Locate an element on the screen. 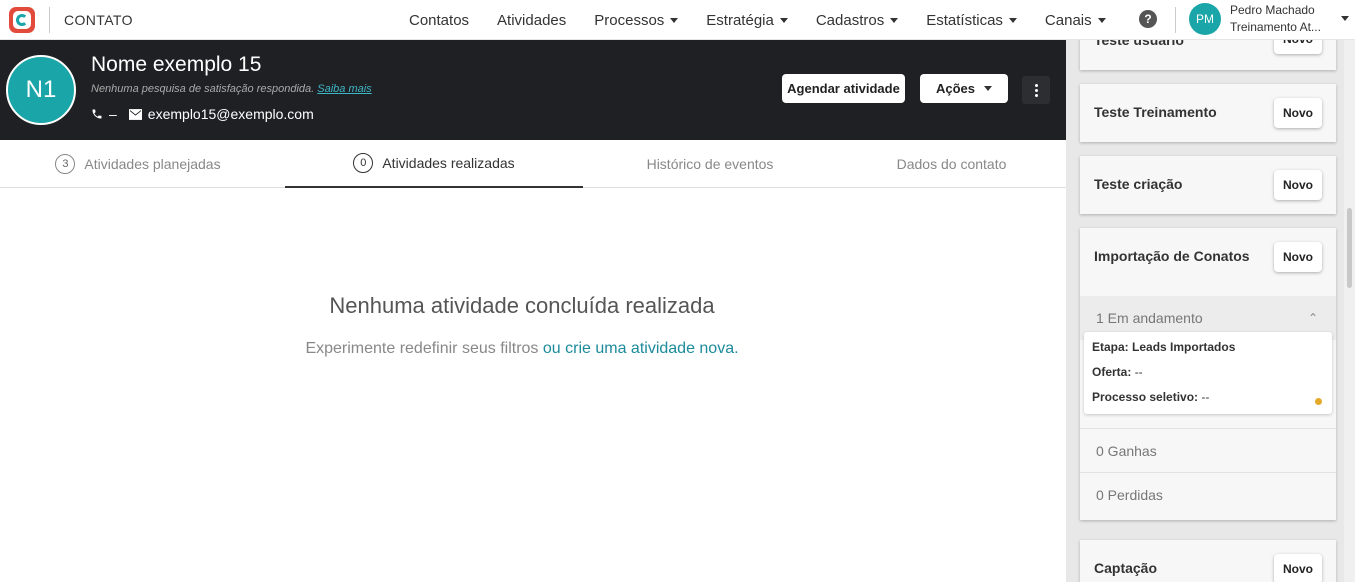 This screenshot has height=582, width=1355. lost-section: 0 Perdidas is located at coordinates (1208, 494).